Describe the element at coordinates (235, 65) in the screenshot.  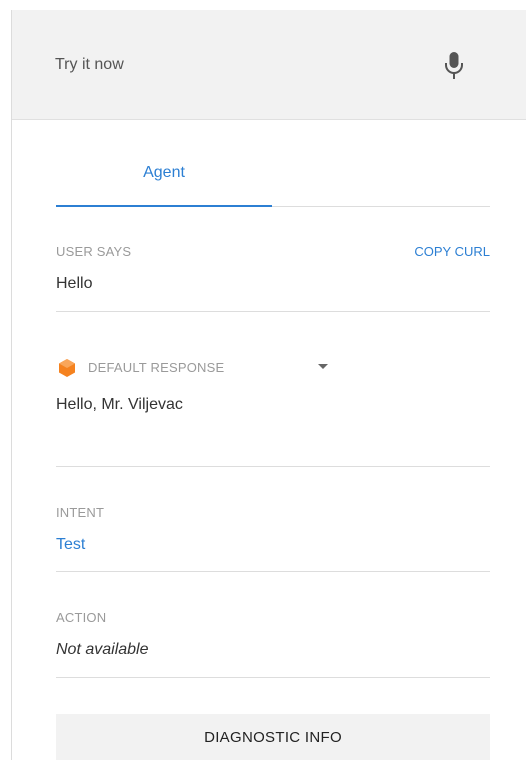
I see `try-it-now-input: Try it now` at that location.